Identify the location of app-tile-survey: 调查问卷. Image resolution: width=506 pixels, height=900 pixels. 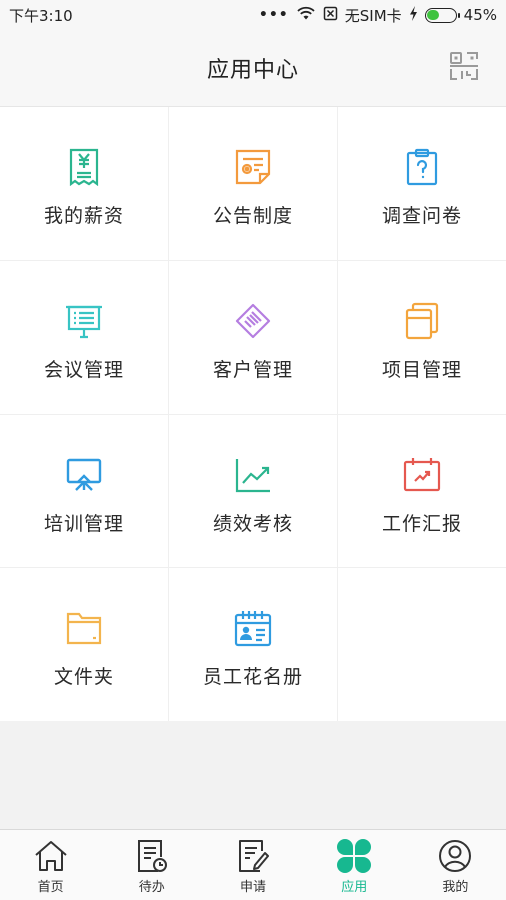
(422, 184).